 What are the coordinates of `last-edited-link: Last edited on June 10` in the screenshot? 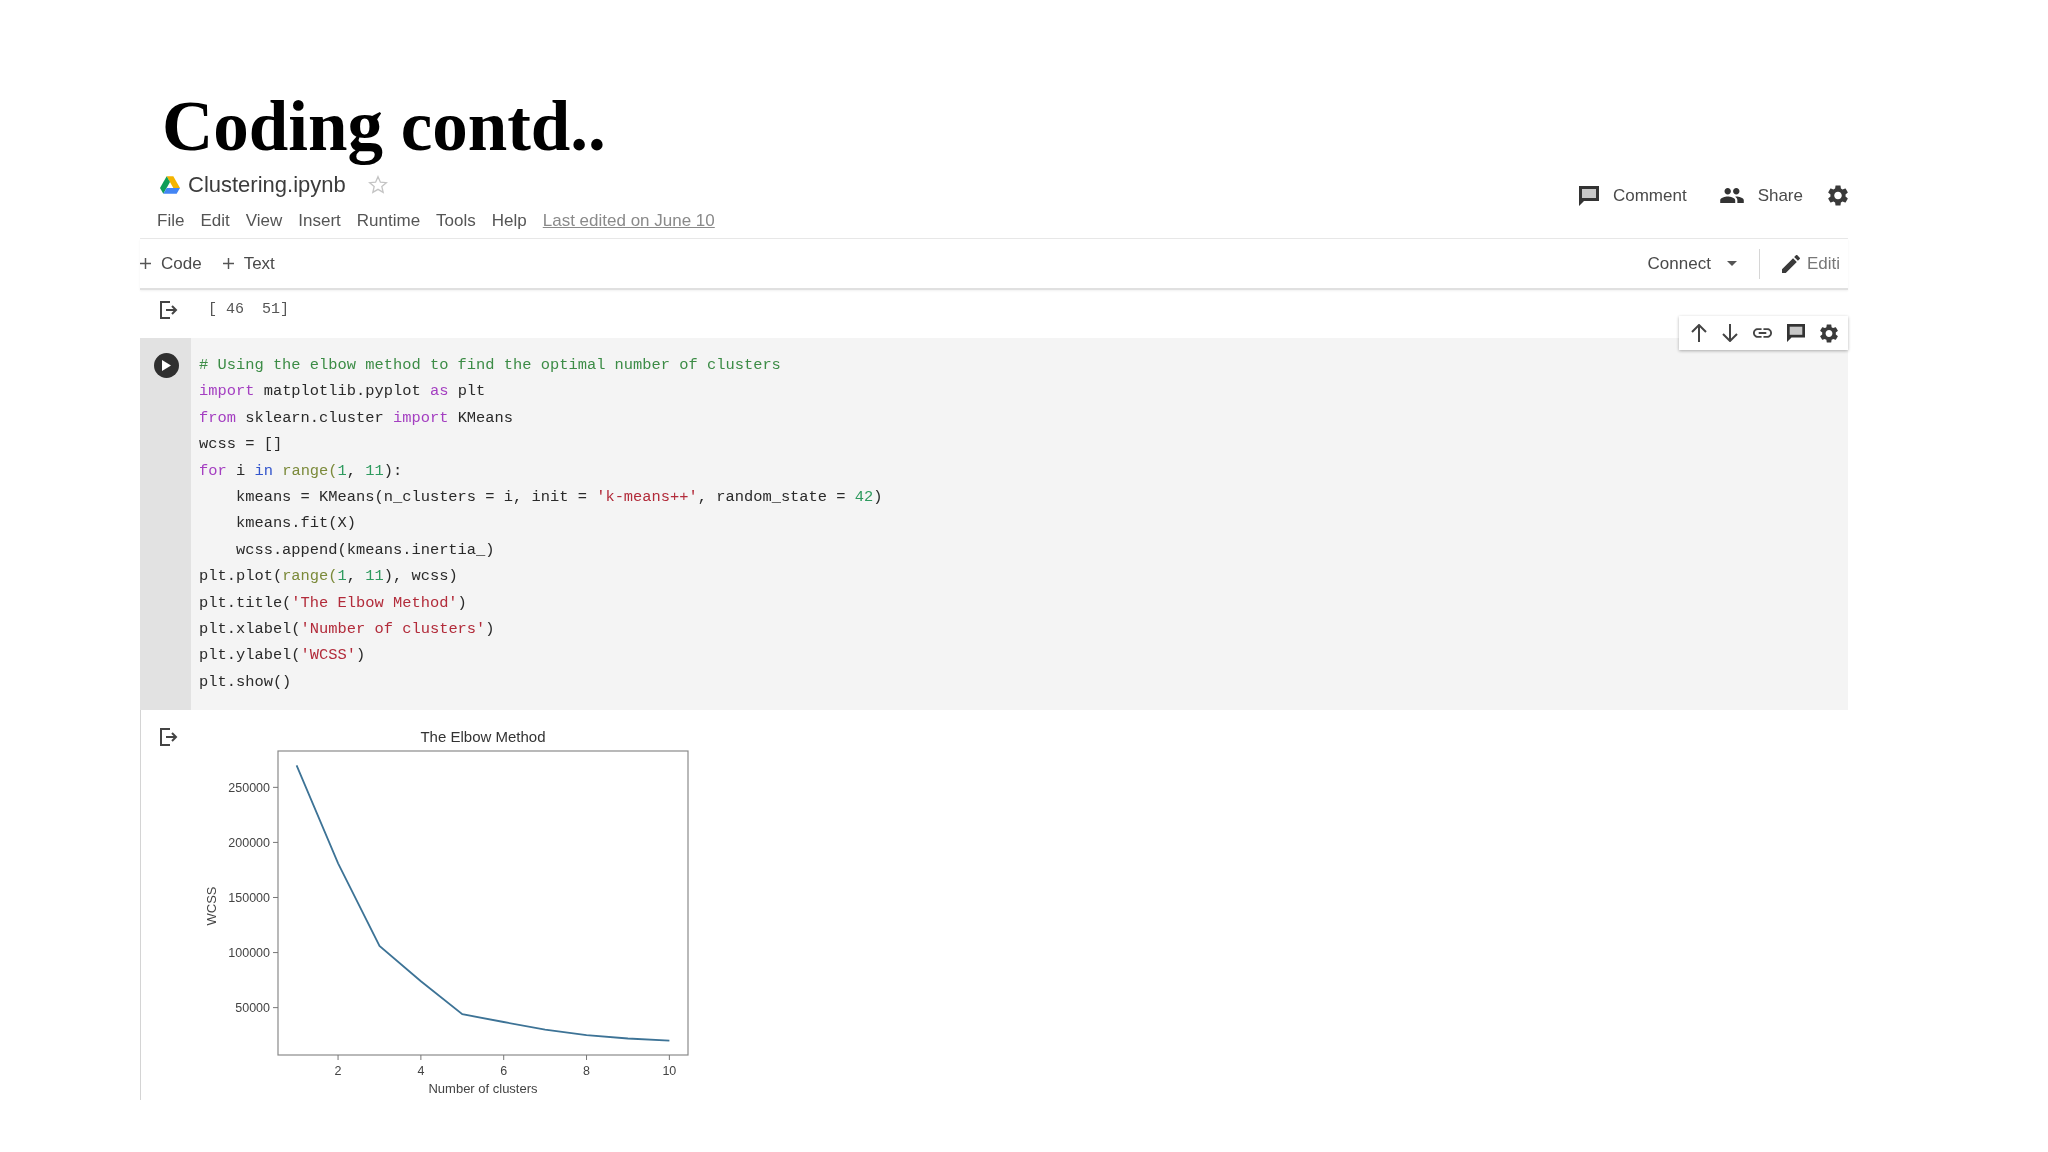 It's located at (628, 220).